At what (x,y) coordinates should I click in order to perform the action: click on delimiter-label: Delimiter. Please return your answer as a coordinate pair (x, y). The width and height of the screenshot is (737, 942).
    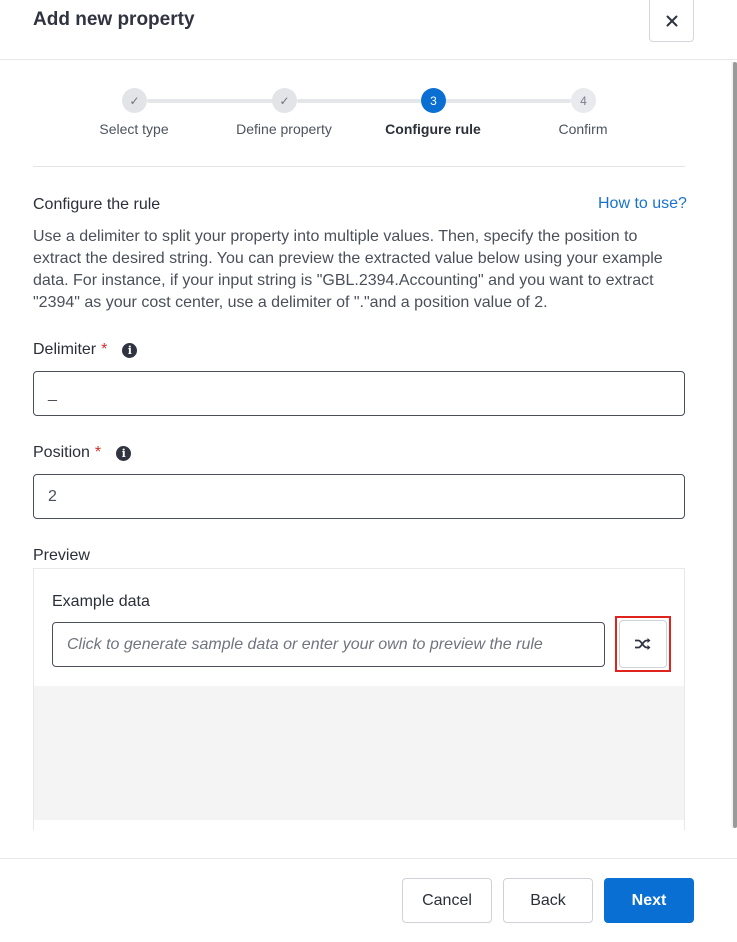
    Looking at the image, I should click on (65, 349).